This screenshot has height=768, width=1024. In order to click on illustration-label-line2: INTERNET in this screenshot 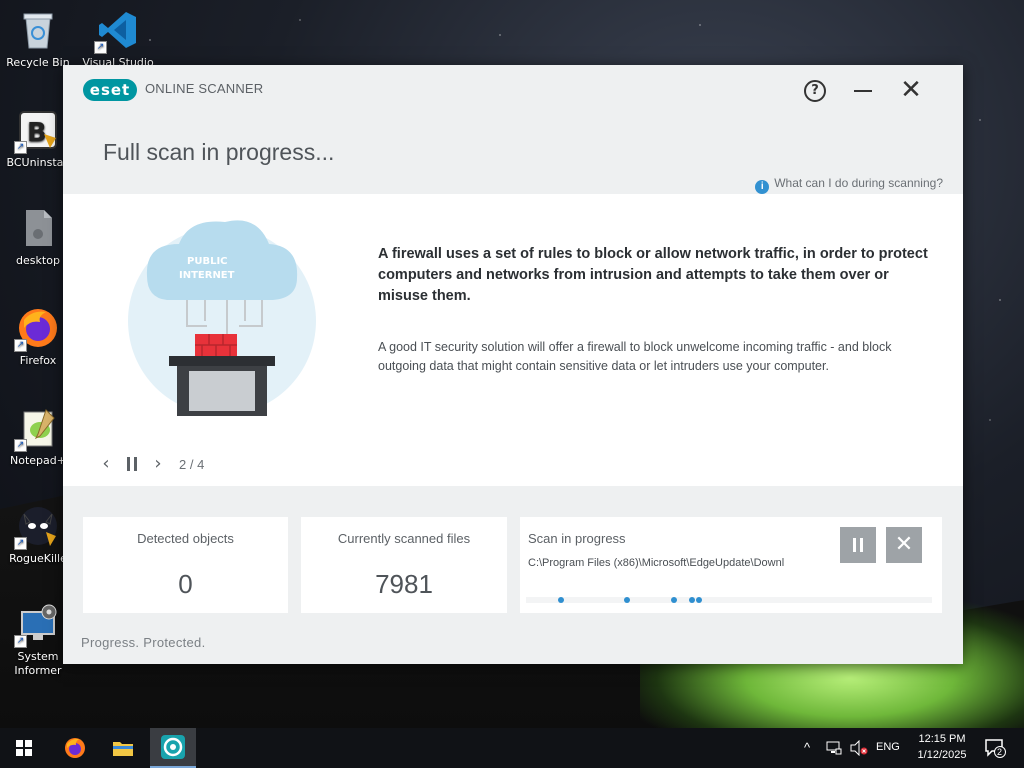, I will do `click(207, 275)`.